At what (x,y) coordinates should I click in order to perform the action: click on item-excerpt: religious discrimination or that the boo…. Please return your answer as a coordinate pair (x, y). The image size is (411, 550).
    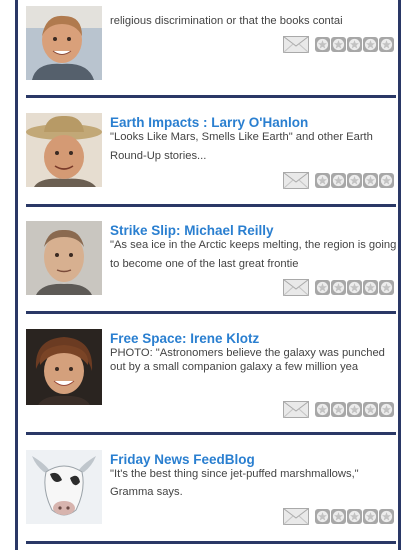
    Looking at the image, I should click on (226, 21).